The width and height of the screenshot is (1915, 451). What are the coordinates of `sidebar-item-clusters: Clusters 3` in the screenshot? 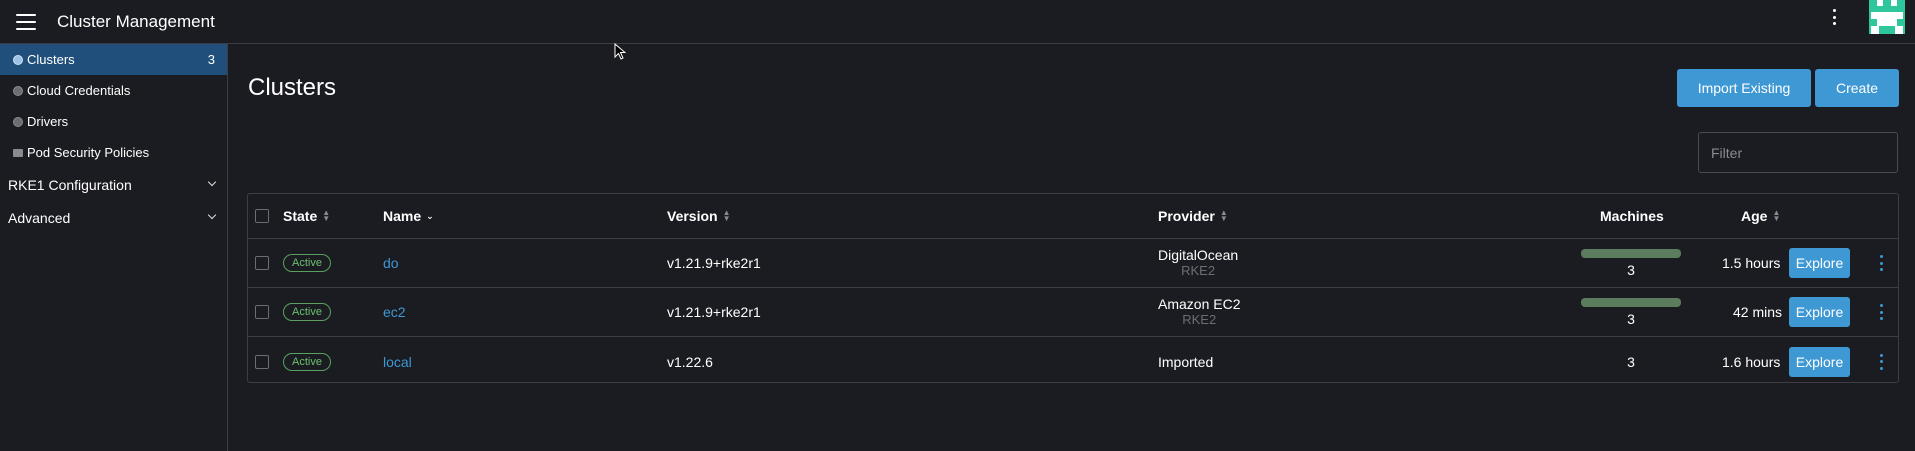 It's located at (113, 59).